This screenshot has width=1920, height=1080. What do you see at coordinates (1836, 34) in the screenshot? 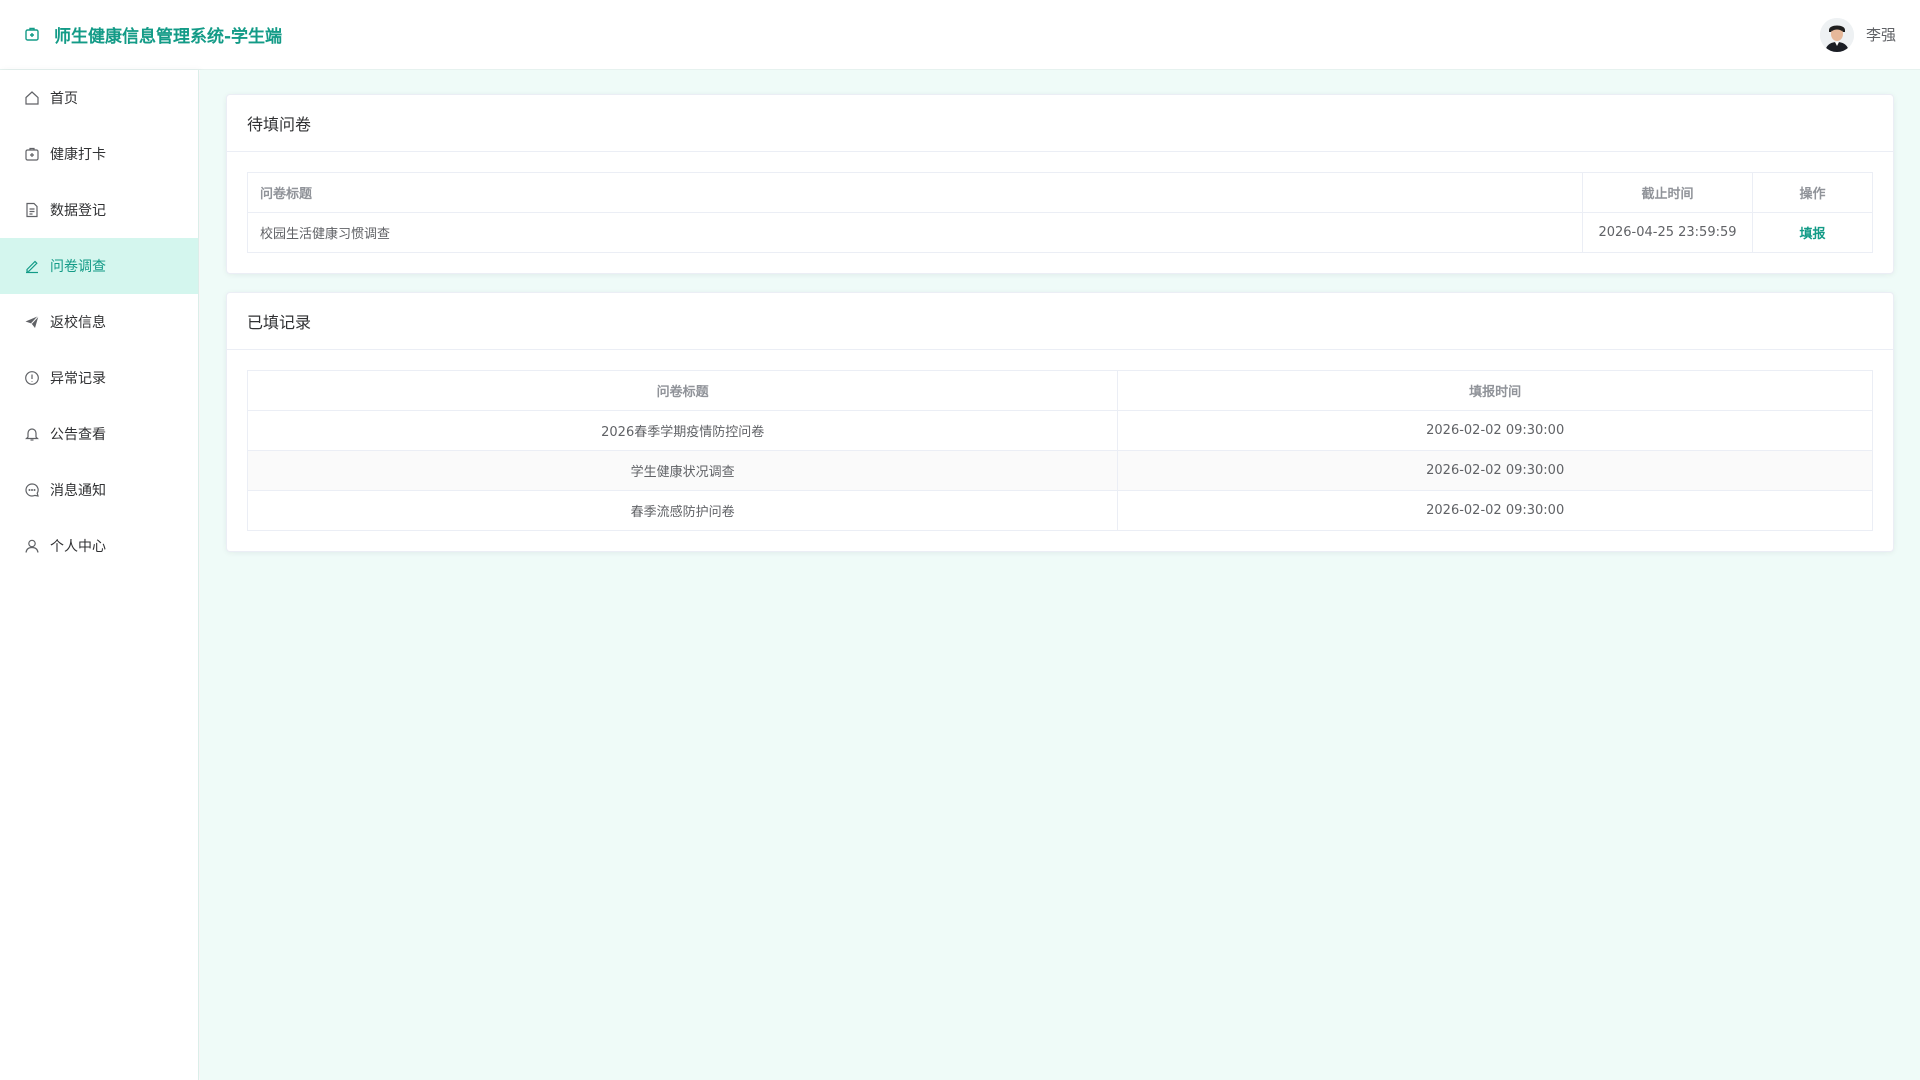
I see `avatar` at bounding box center [1836, 34].